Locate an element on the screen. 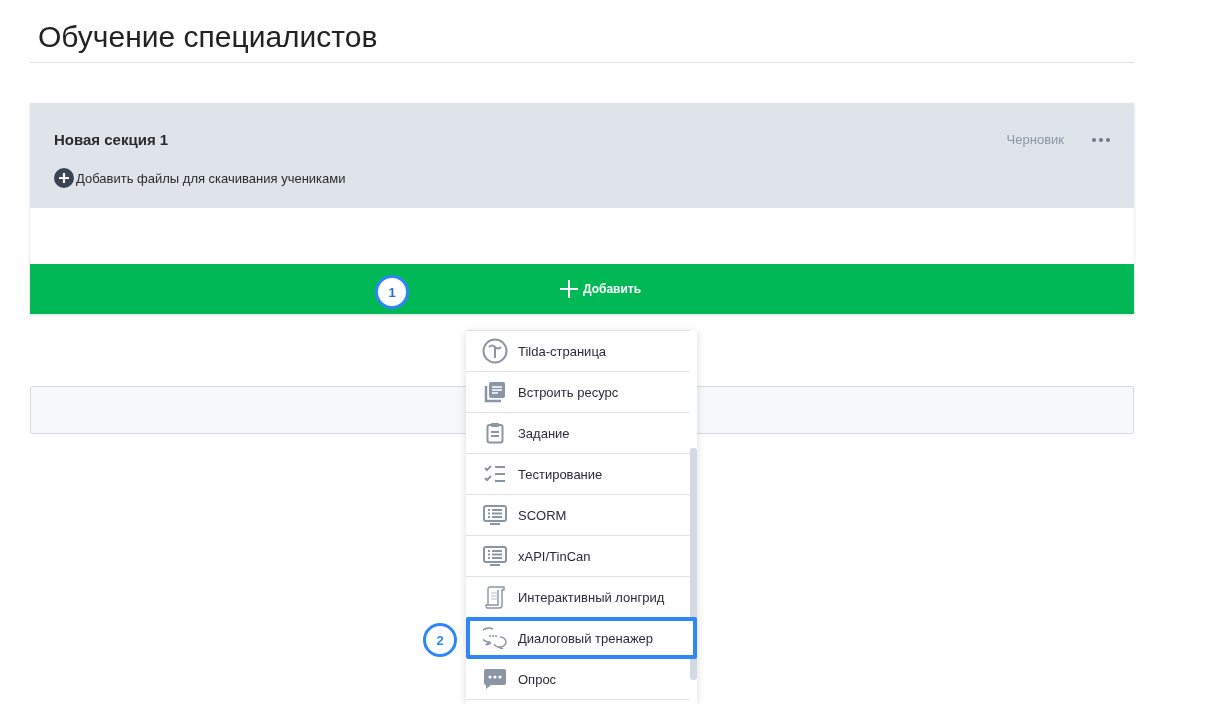  clipboard-icon is located at coordinates (495, 433).